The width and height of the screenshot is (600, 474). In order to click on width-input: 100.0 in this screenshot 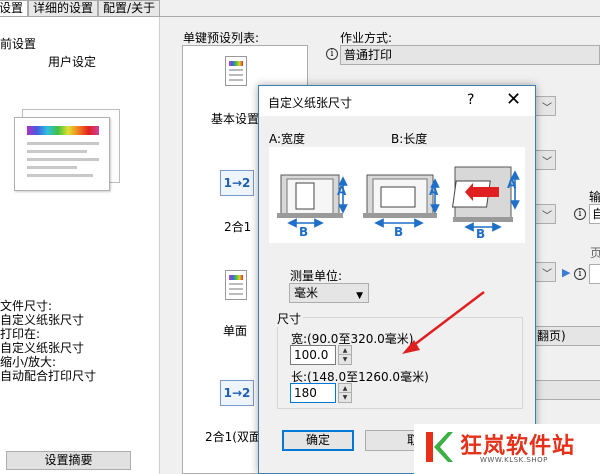, I will do `click(313, 355)`.